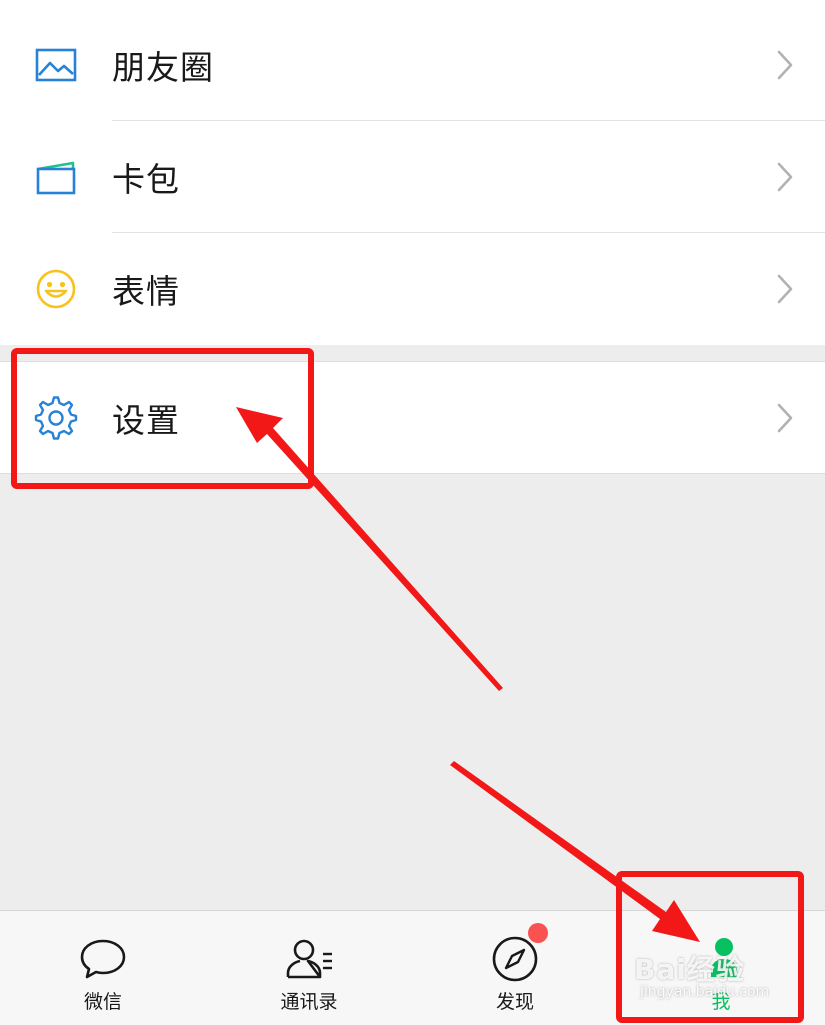 The width and height of the screenshot is (825, 1025). What do you see at coordinates (163, 67) in the screenshot?
I see `menu-item-label: 朋友圈` at bounding box center [163, 67].